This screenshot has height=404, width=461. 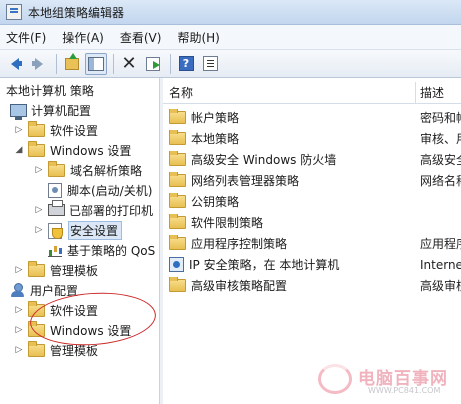 I want to click on list-row: 高级安全 Windows 防火墙 高级安全, so click(x=312, y=159).